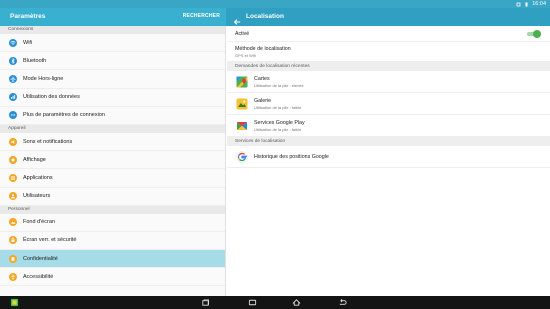  Describe the element at coordinates (13, 177) in the screenshot. I see `applications-icon` at that location.